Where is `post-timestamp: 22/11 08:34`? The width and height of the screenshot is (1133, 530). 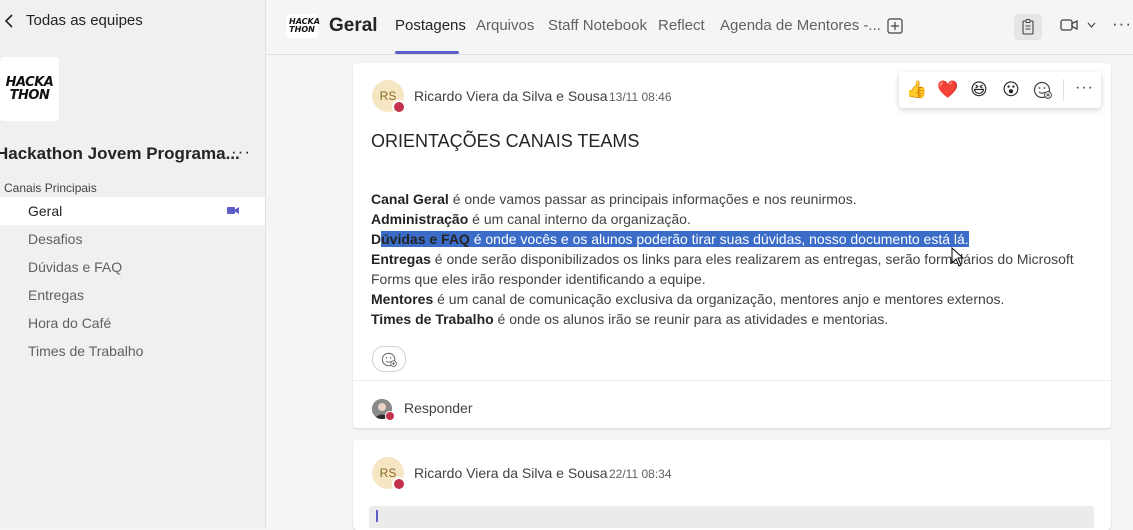 post-timestamp: 22/11 08:34 is located at coordinates (640, 474).